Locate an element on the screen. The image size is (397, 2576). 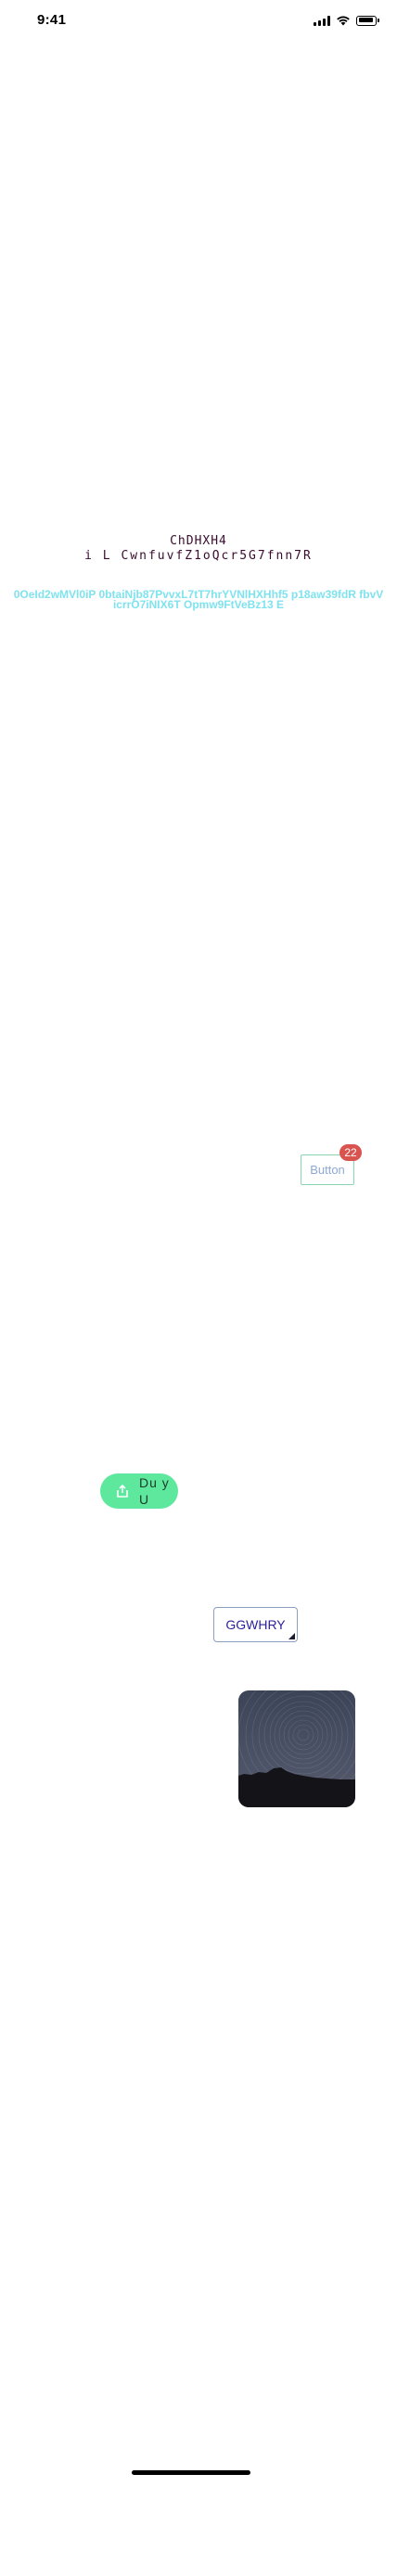
corner-button-label: GGWHRY is located at coordinates (255, 1625).